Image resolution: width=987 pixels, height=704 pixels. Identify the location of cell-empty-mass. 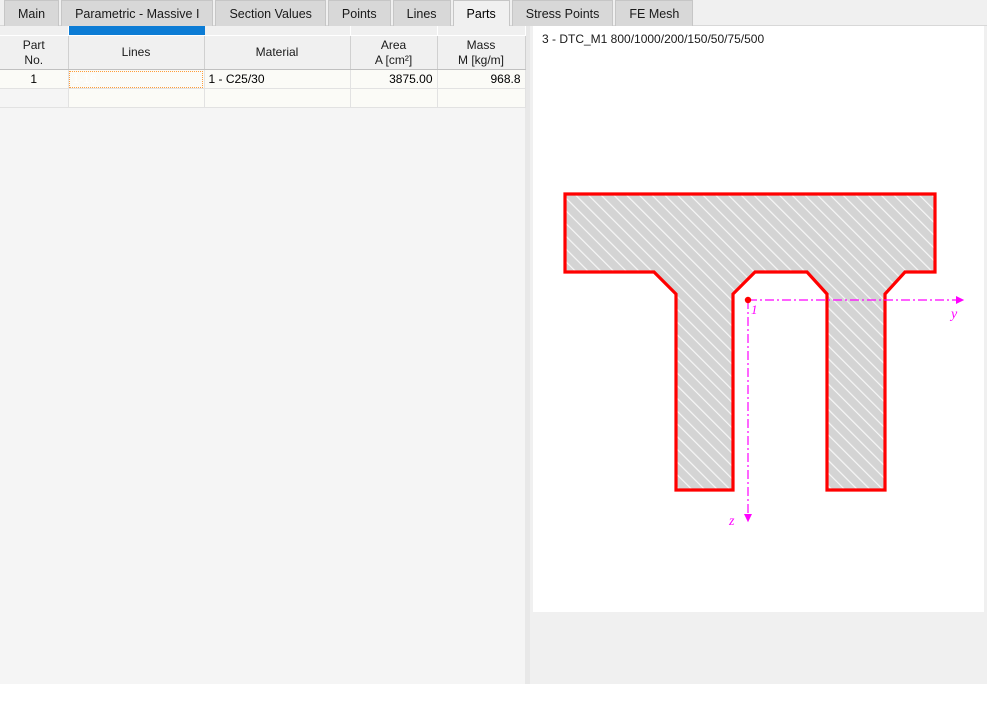
(481, 98).